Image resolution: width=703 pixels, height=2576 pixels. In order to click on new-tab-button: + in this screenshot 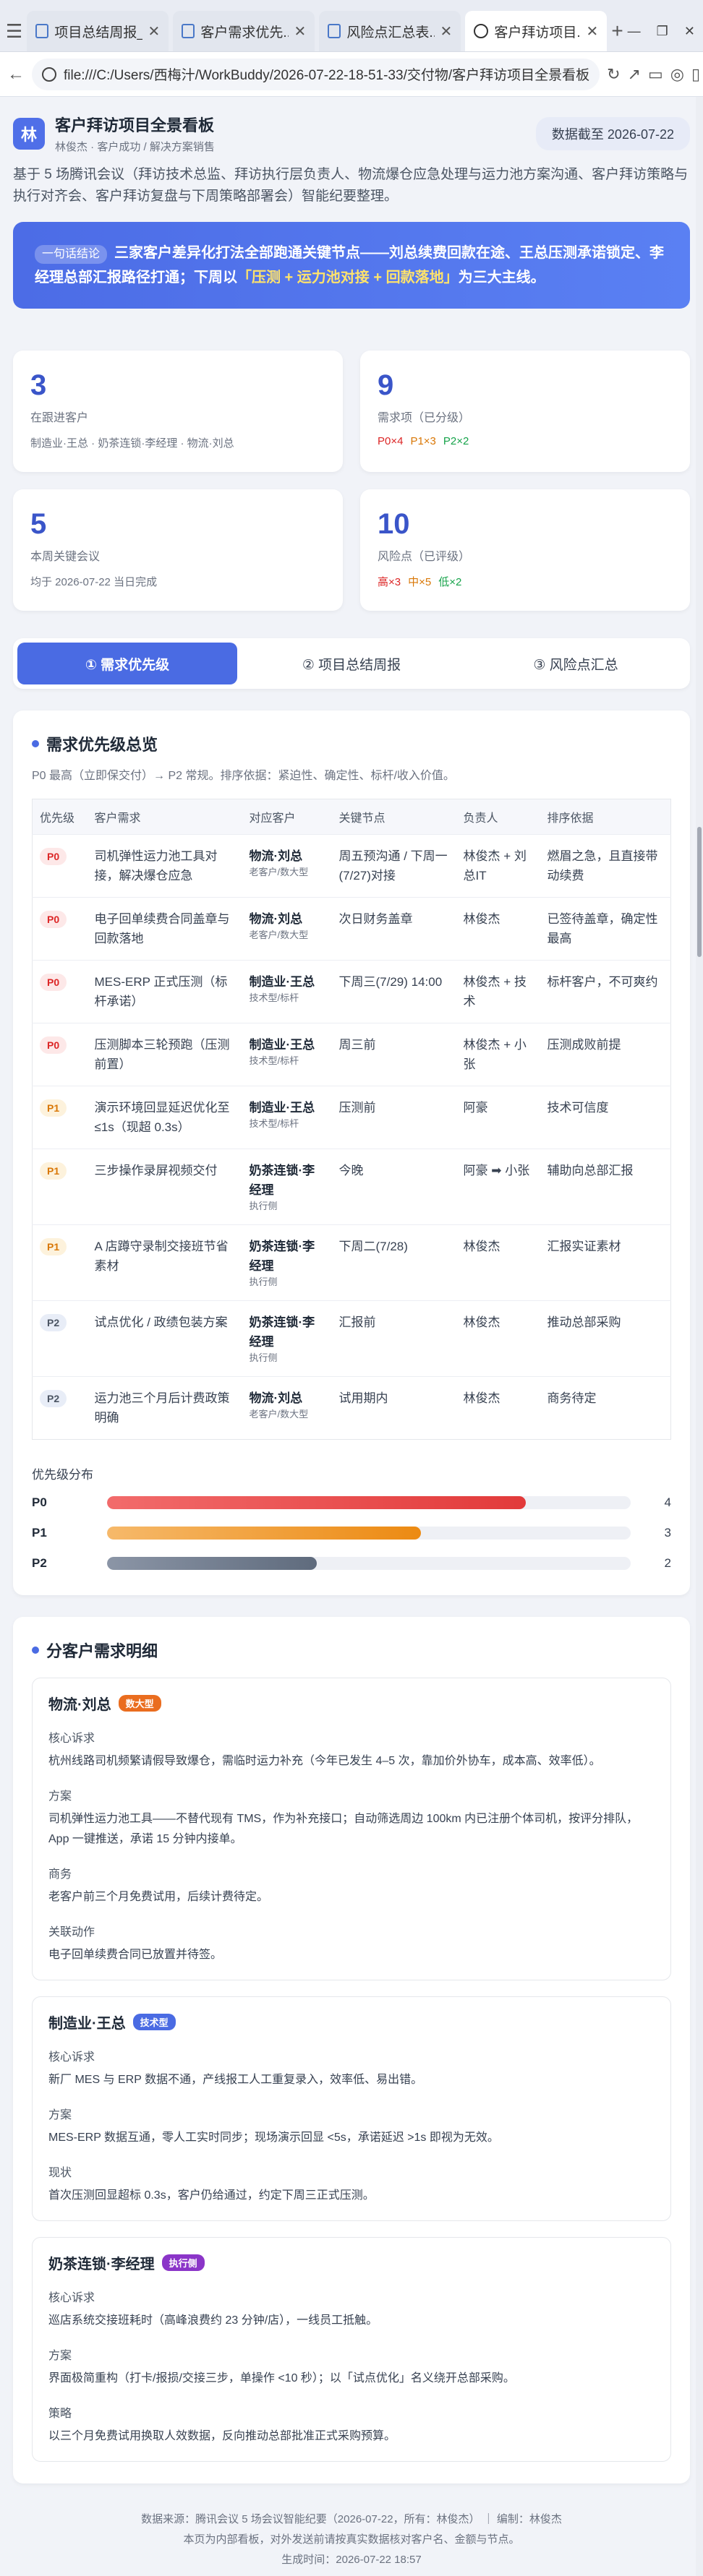, I will do `click(617, 31)`.